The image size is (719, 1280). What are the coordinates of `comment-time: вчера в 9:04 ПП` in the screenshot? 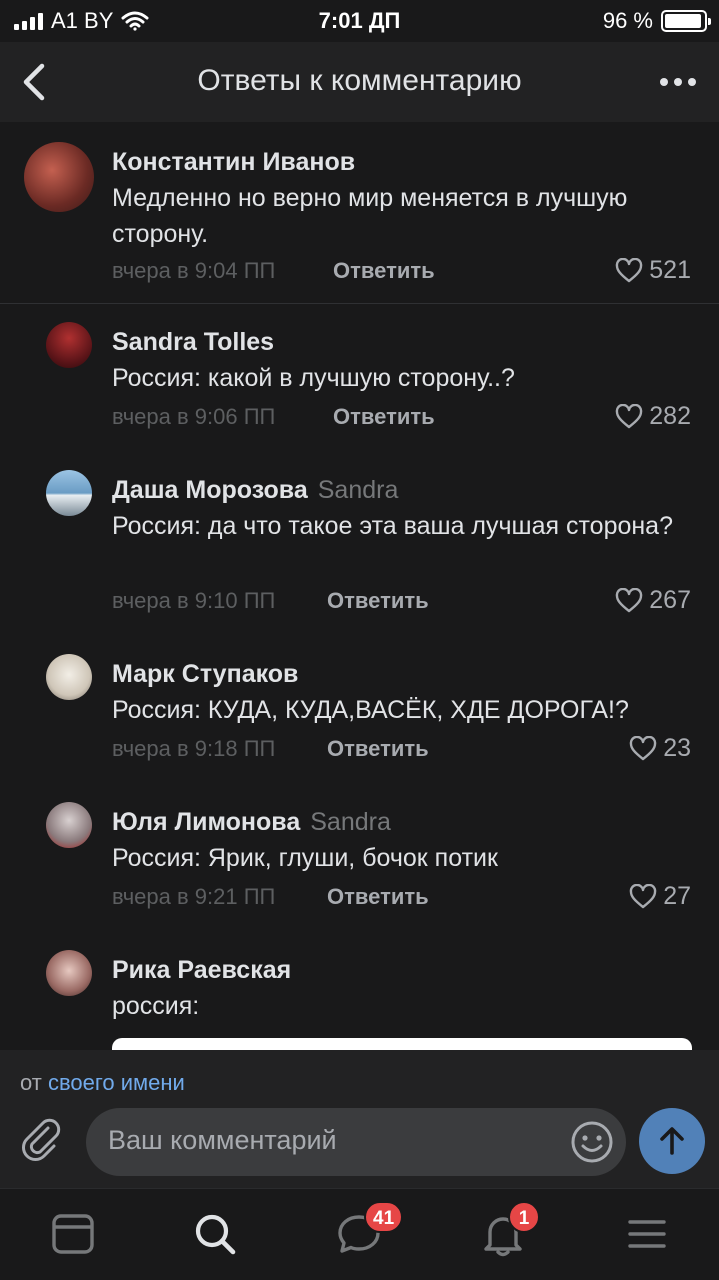 It's located at (194, 270).